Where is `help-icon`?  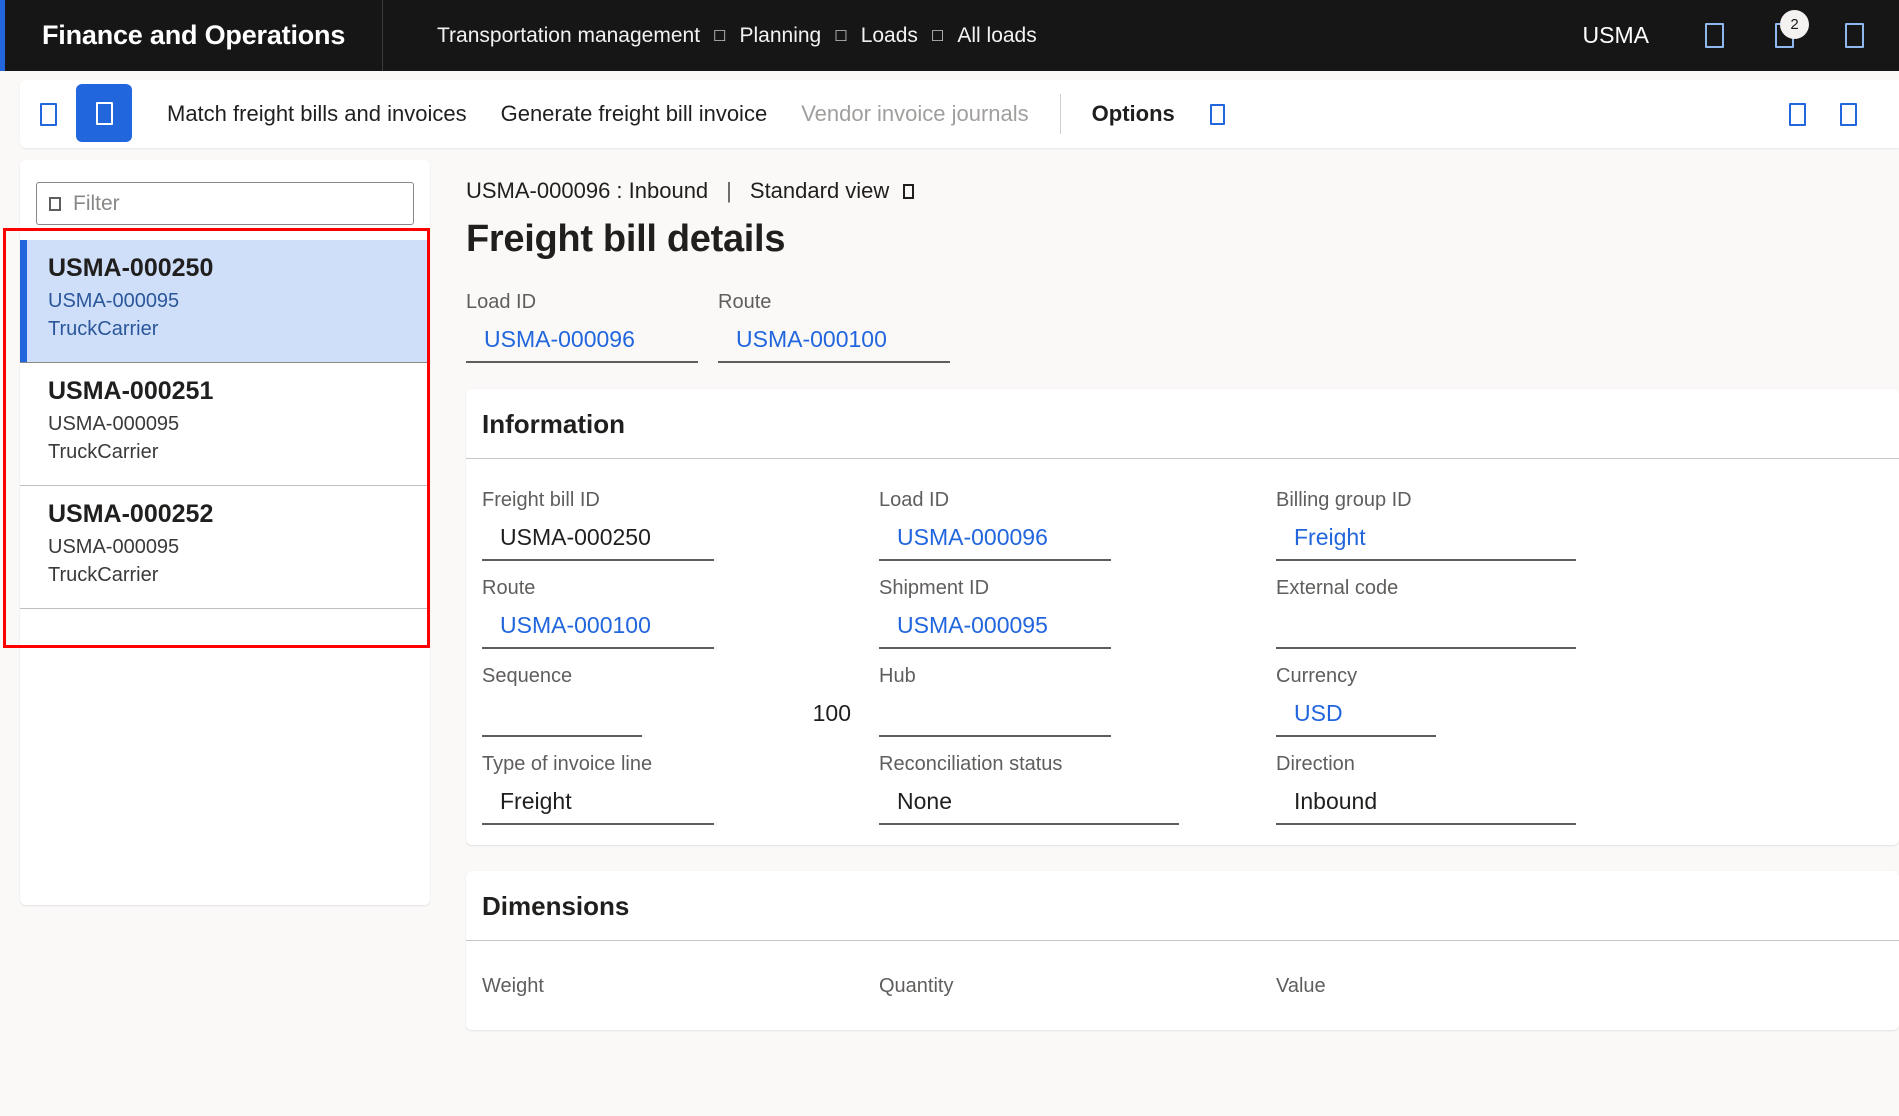
help-icon is located at coordinates (1854, 35).